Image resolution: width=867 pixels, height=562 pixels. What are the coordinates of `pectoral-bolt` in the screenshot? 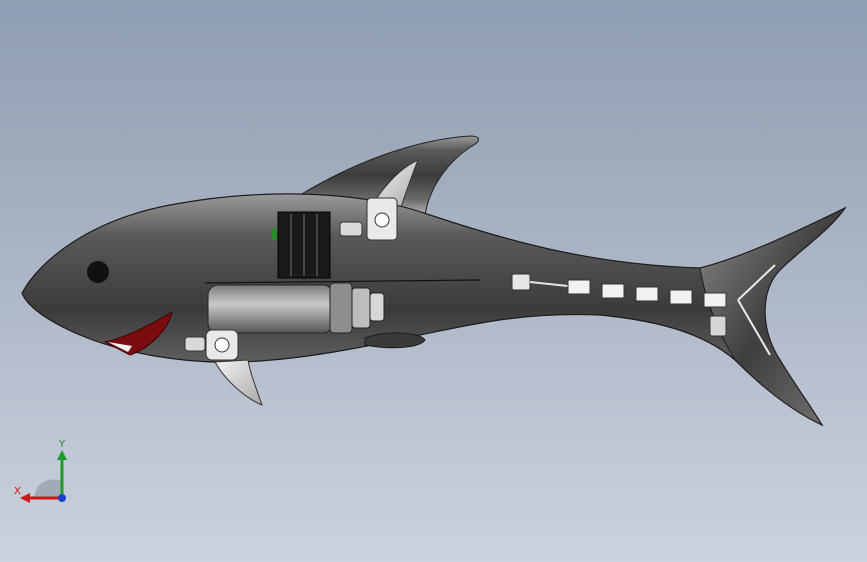 It's located at (195, 344).